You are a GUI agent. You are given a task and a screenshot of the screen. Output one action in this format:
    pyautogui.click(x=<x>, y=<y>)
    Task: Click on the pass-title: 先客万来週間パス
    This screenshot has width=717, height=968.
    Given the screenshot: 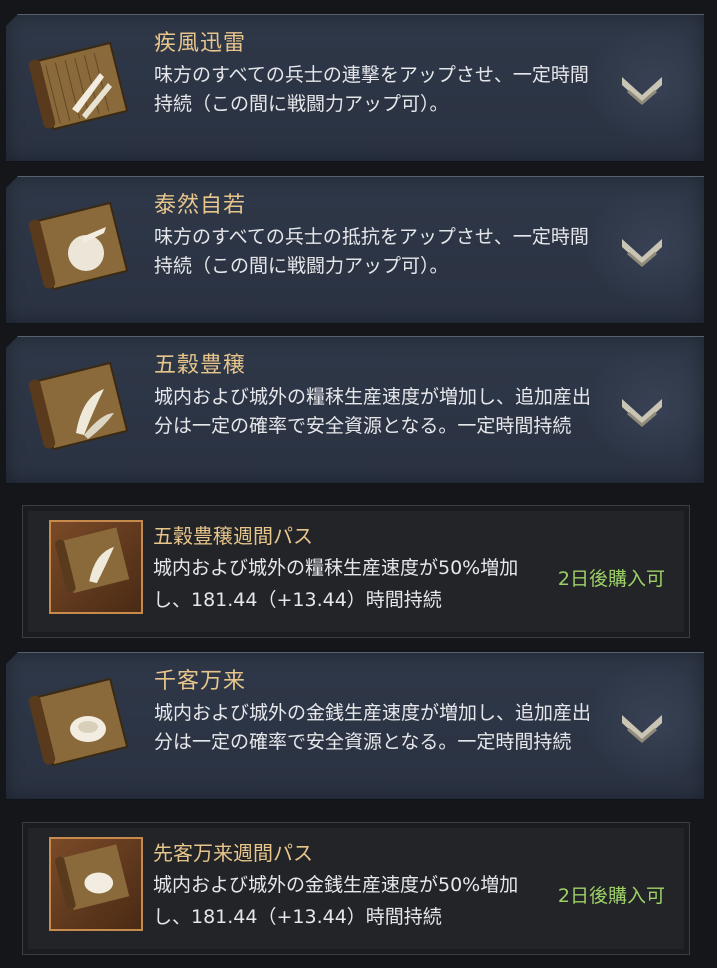 What is the action you would take?
    pyautogui.click(x=233, y=853)
    